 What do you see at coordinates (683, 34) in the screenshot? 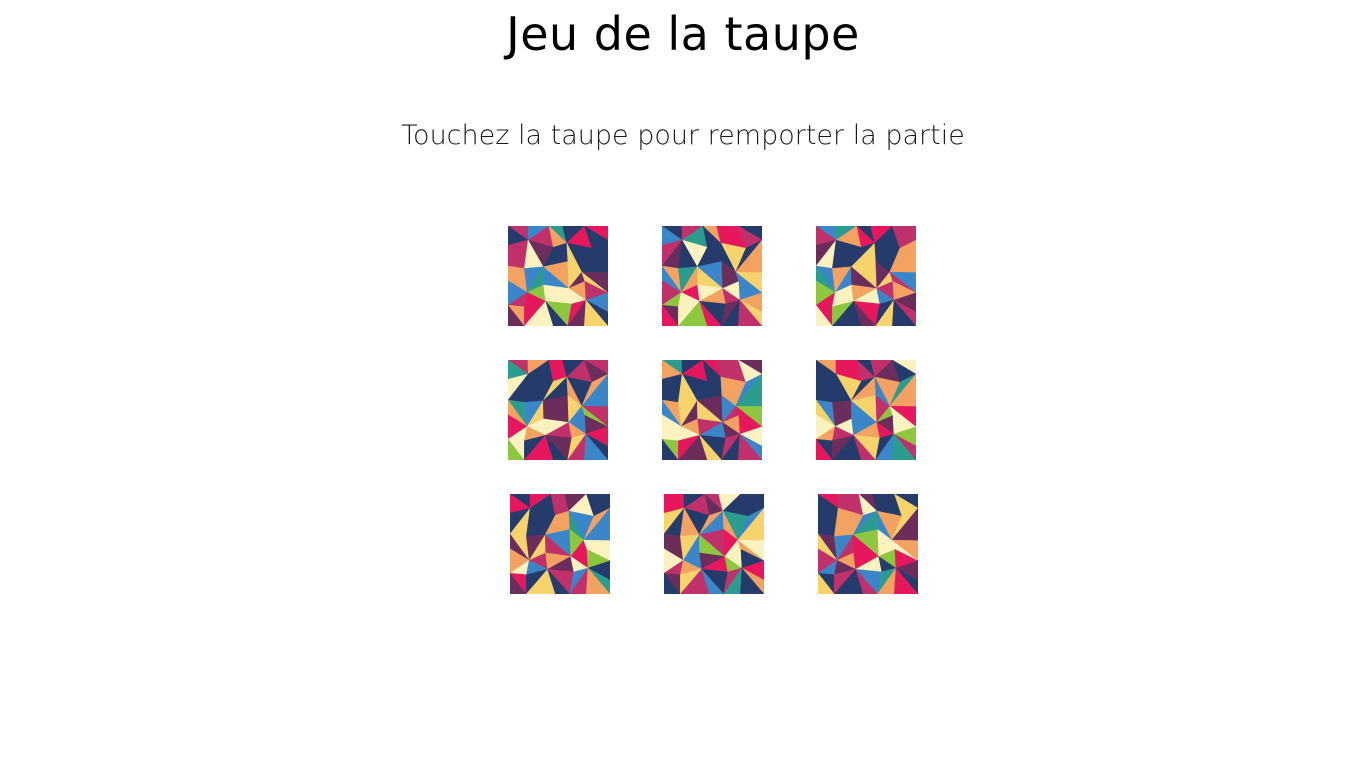
I see `page-title: Jeu de la taupe` at bounding box center [683, 34].